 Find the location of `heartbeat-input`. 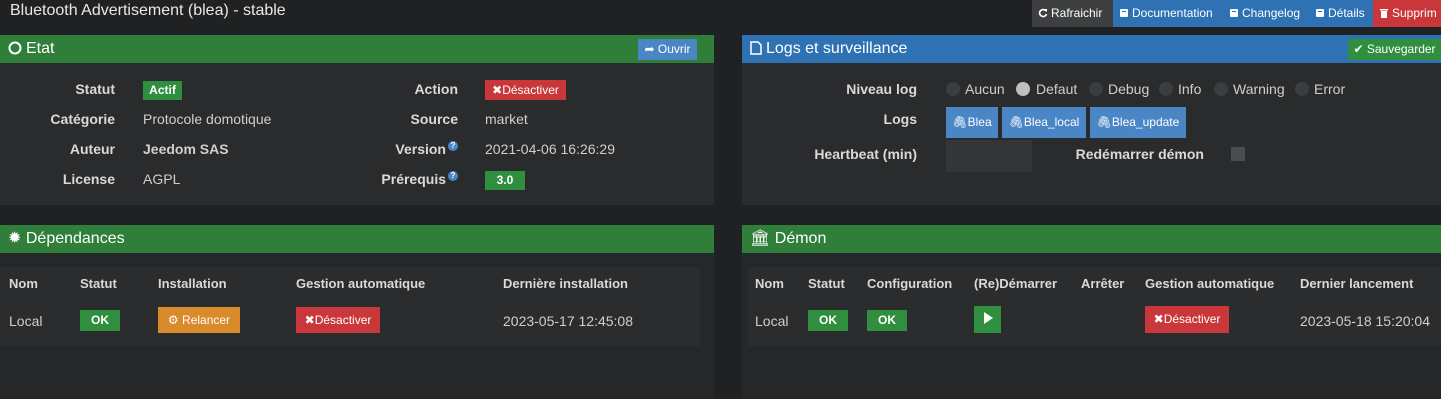

heartbeat-input is located at coordinates (989, 156).